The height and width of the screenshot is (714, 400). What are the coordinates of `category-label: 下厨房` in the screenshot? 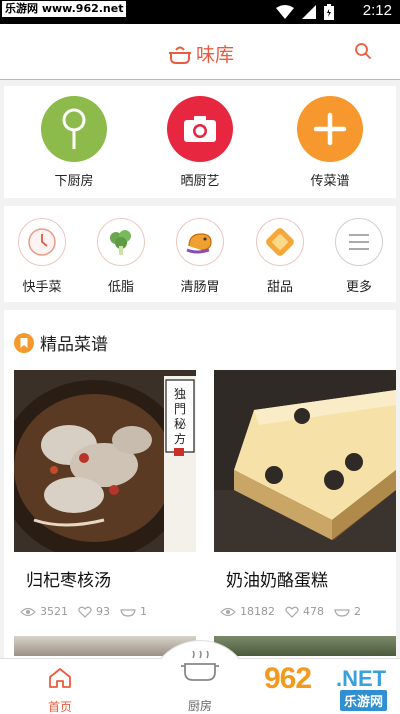 It's located at (74, 181).